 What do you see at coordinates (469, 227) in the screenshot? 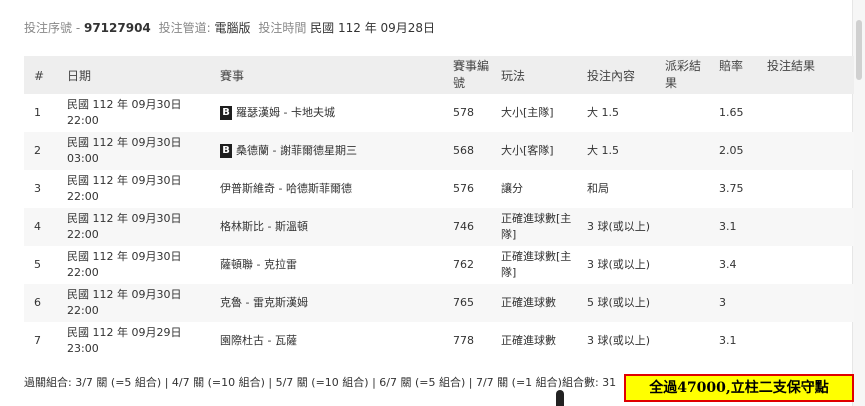
I see `row-match-code: 746` at bounding box center [469, 227].